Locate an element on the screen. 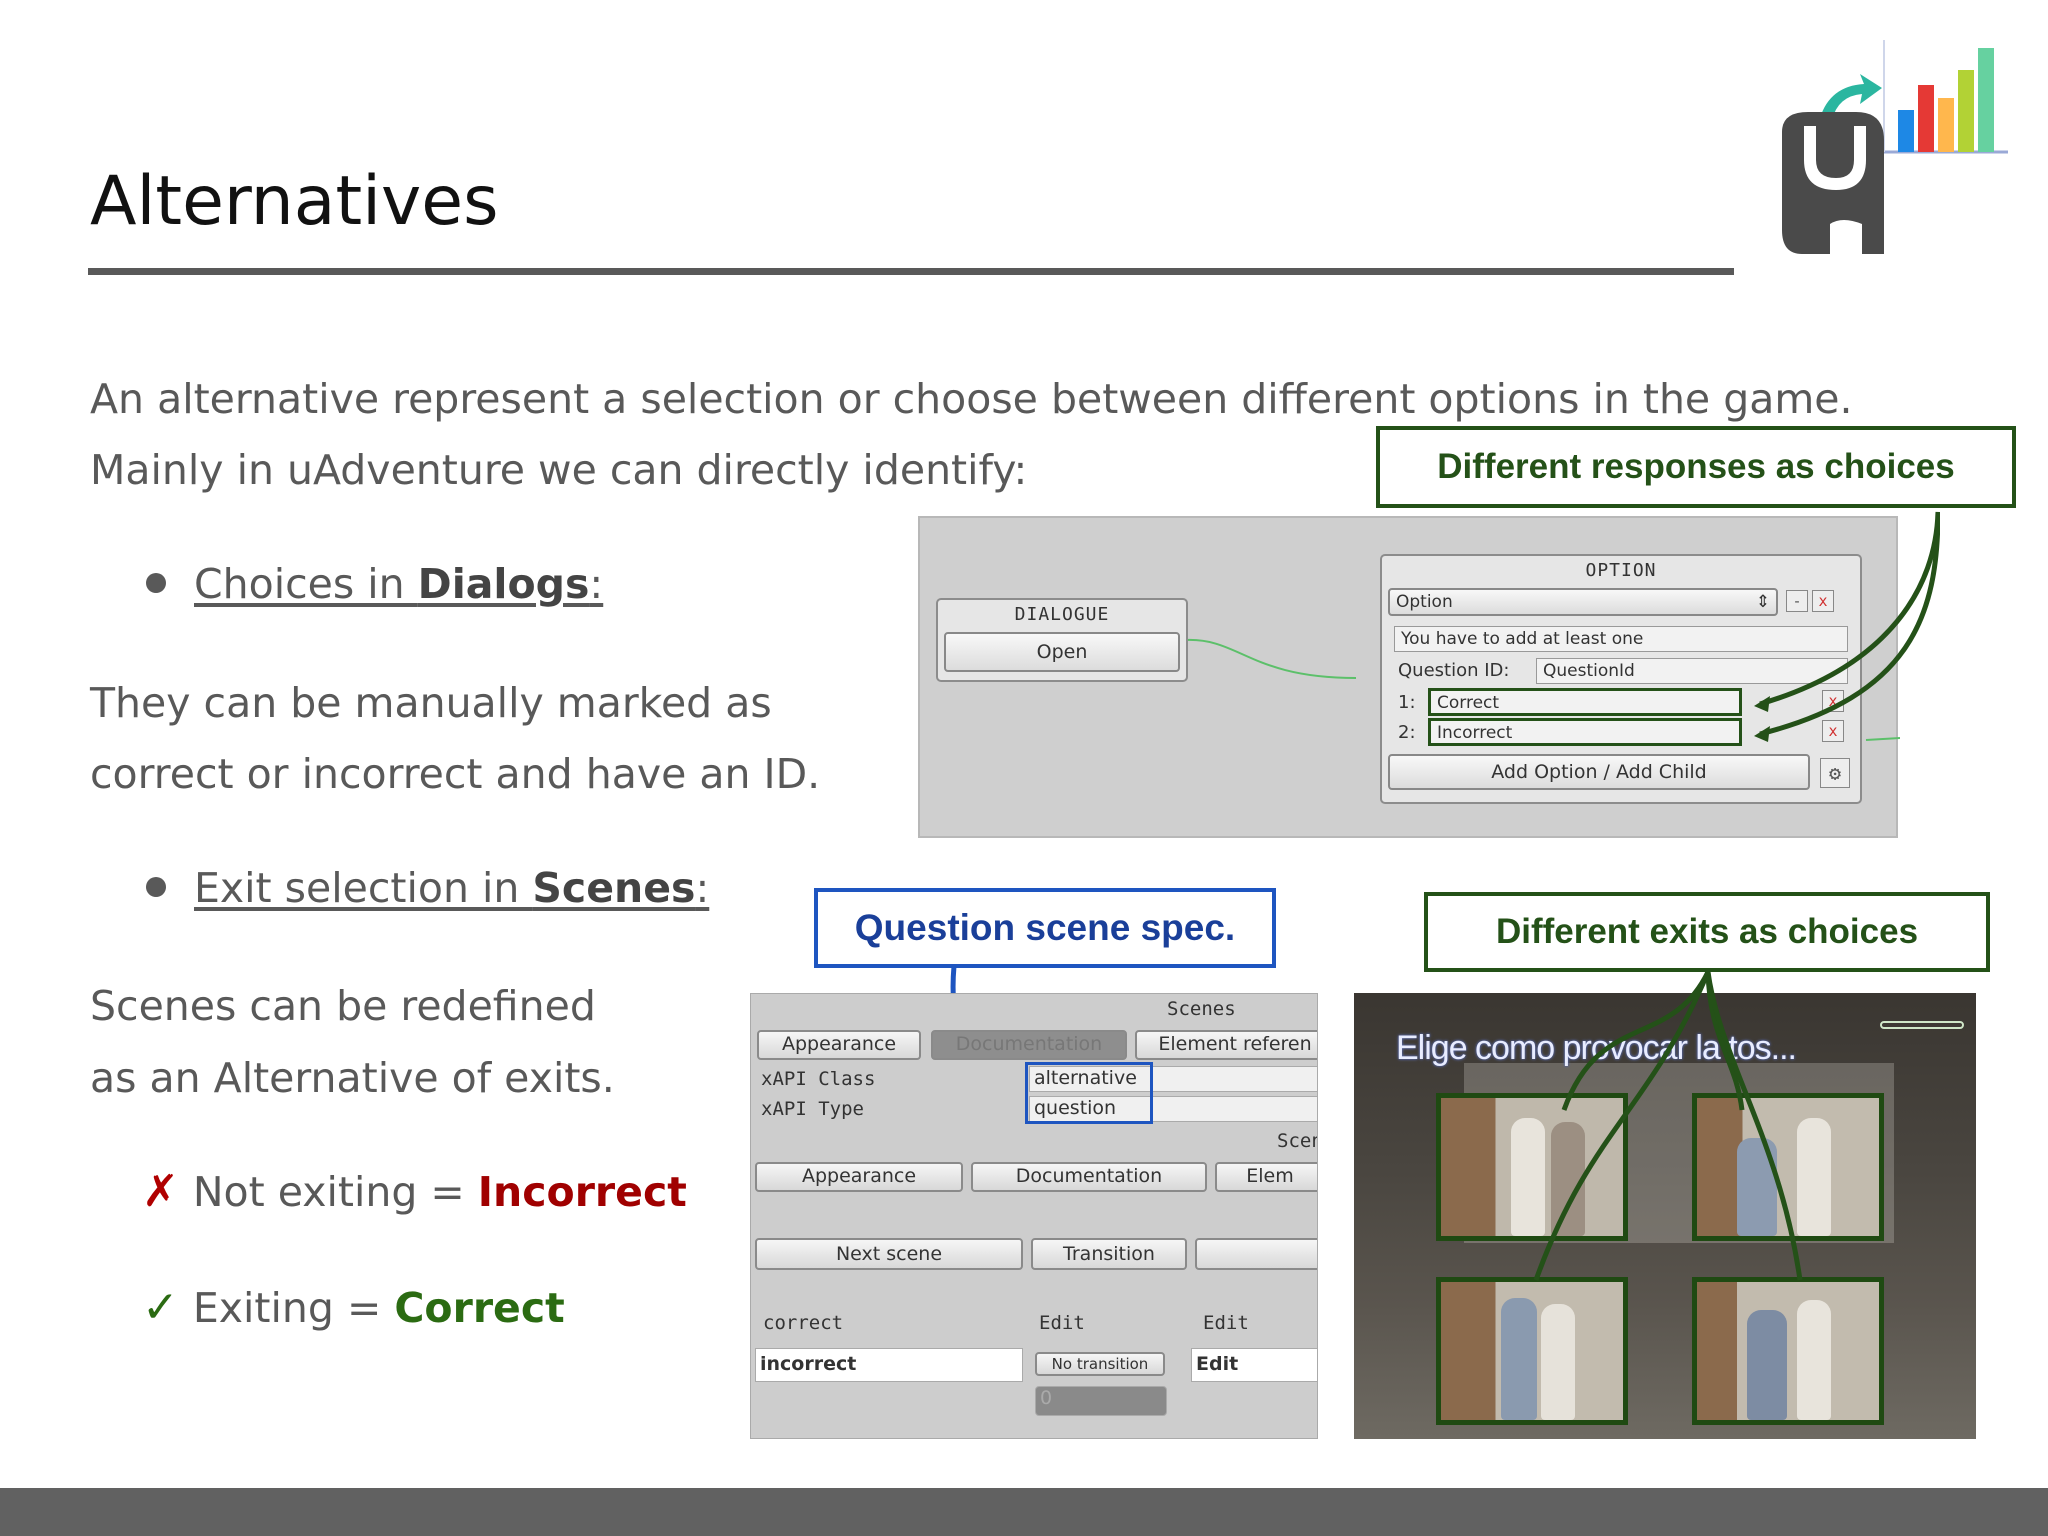 This screenshot has width=2048, height=1536. open-button: Open is located at coordinates (1062, 652).